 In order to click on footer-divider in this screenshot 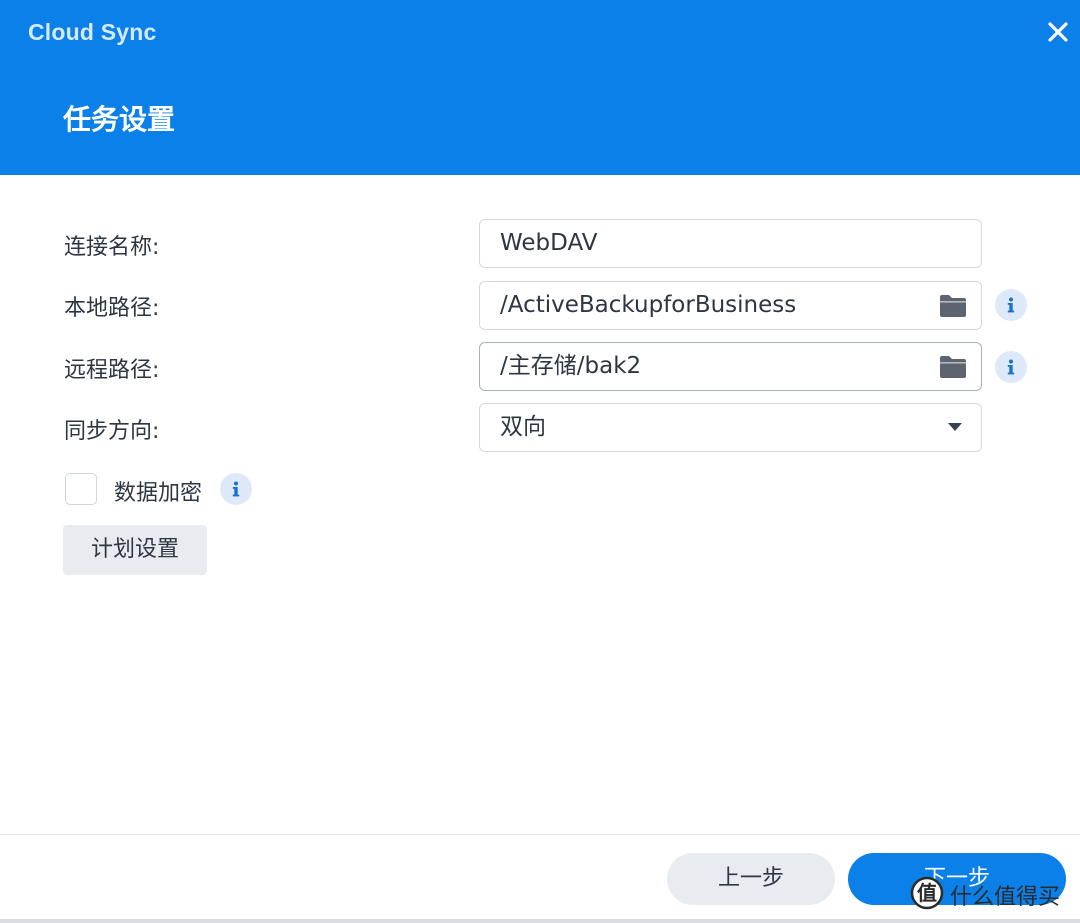, I will do `click(540, 834)`.